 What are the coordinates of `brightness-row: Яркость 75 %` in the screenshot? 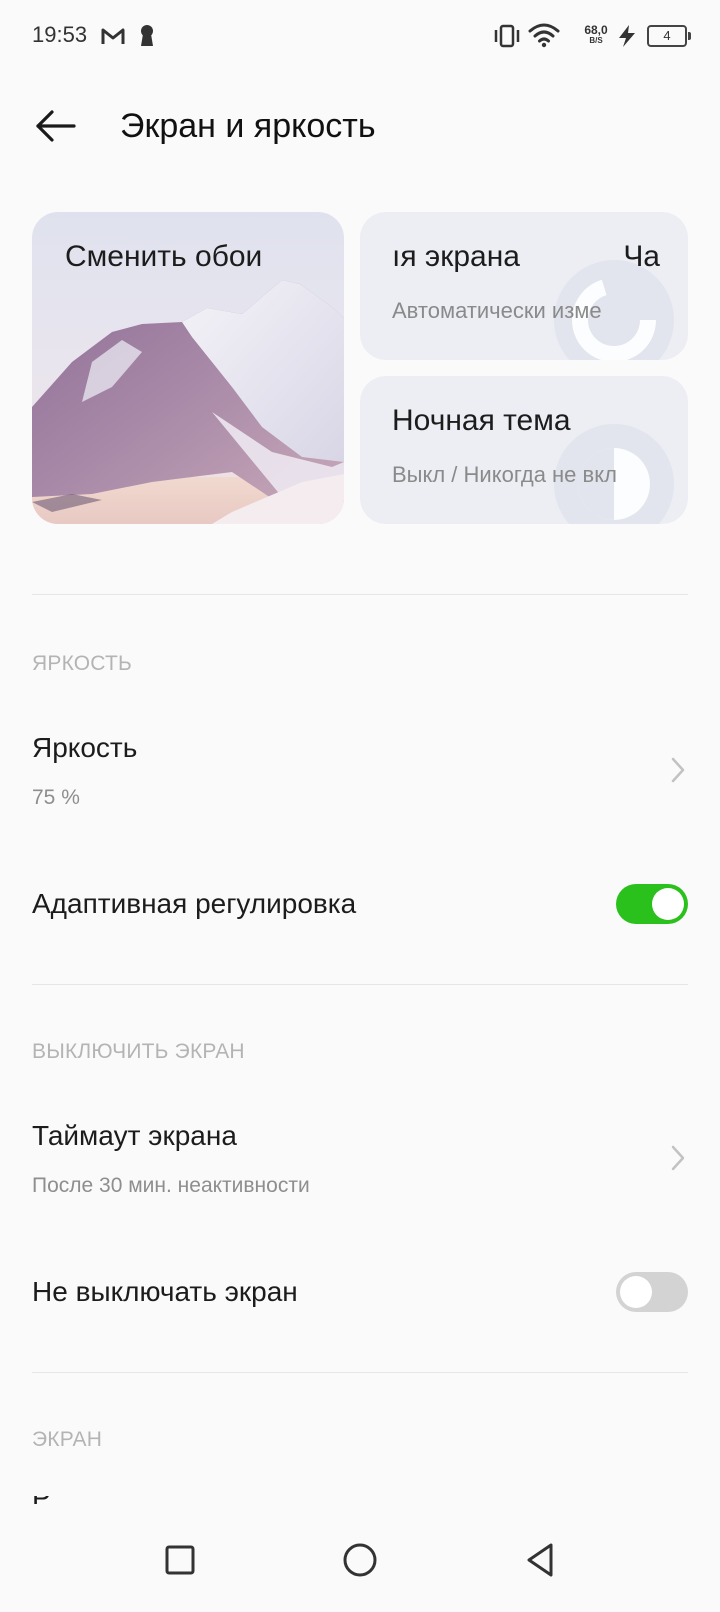 It's located at (360, 762).